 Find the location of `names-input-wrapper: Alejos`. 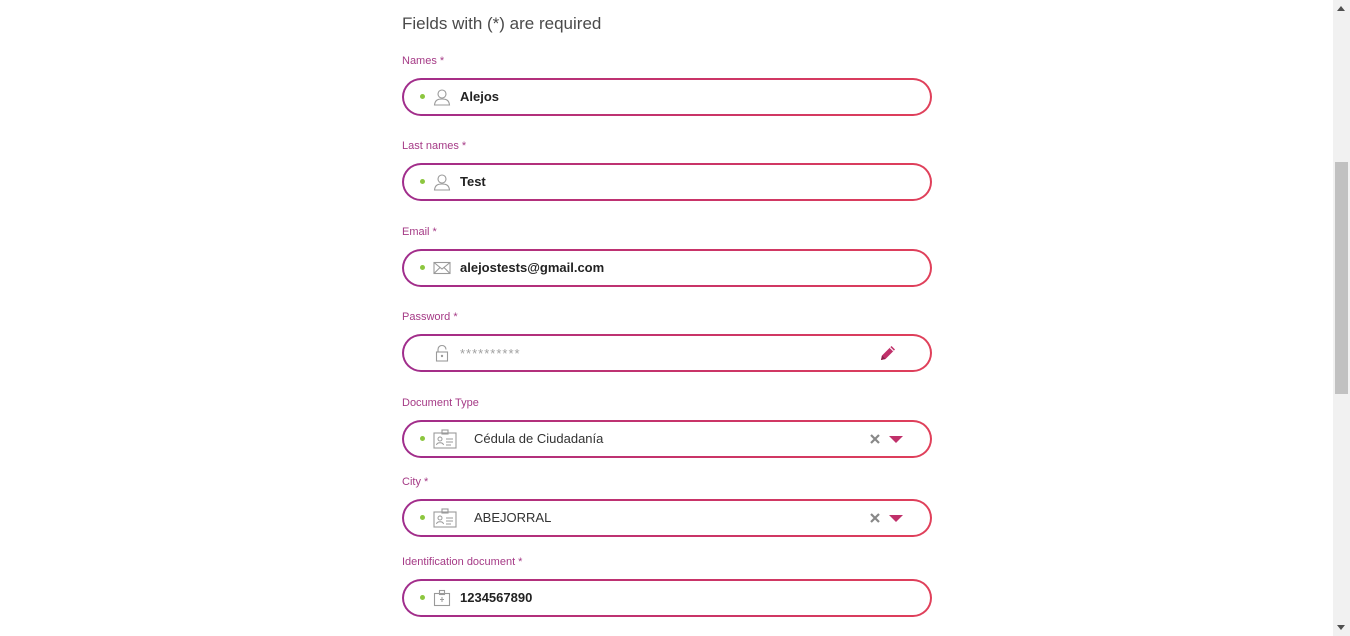

names-input-wrapper: Alejos is located at coordinates (667, 97).